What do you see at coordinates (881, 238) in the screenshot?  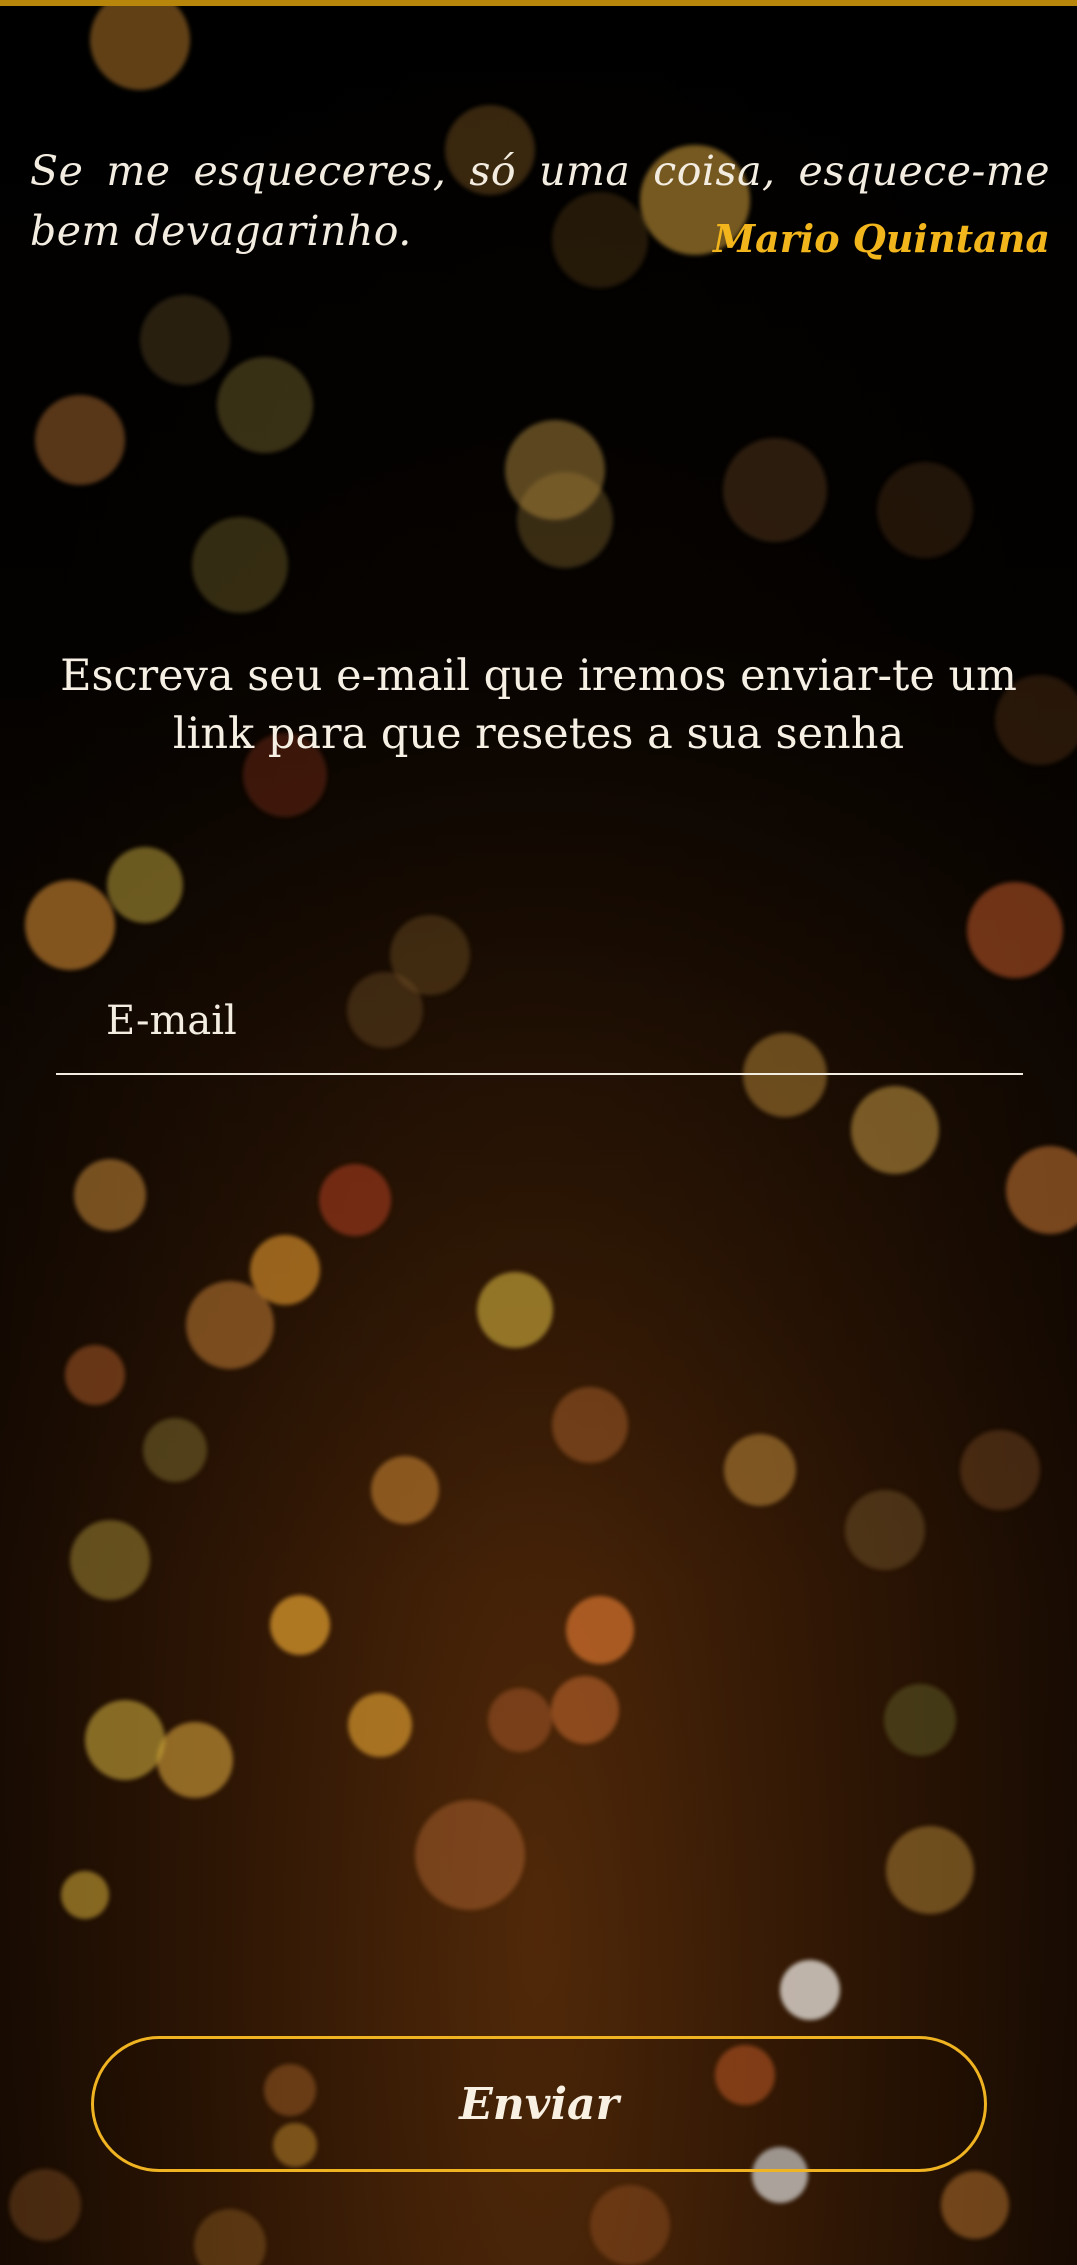 I see `quote-author: Mario Quintana` at bounding box center [881, 238].